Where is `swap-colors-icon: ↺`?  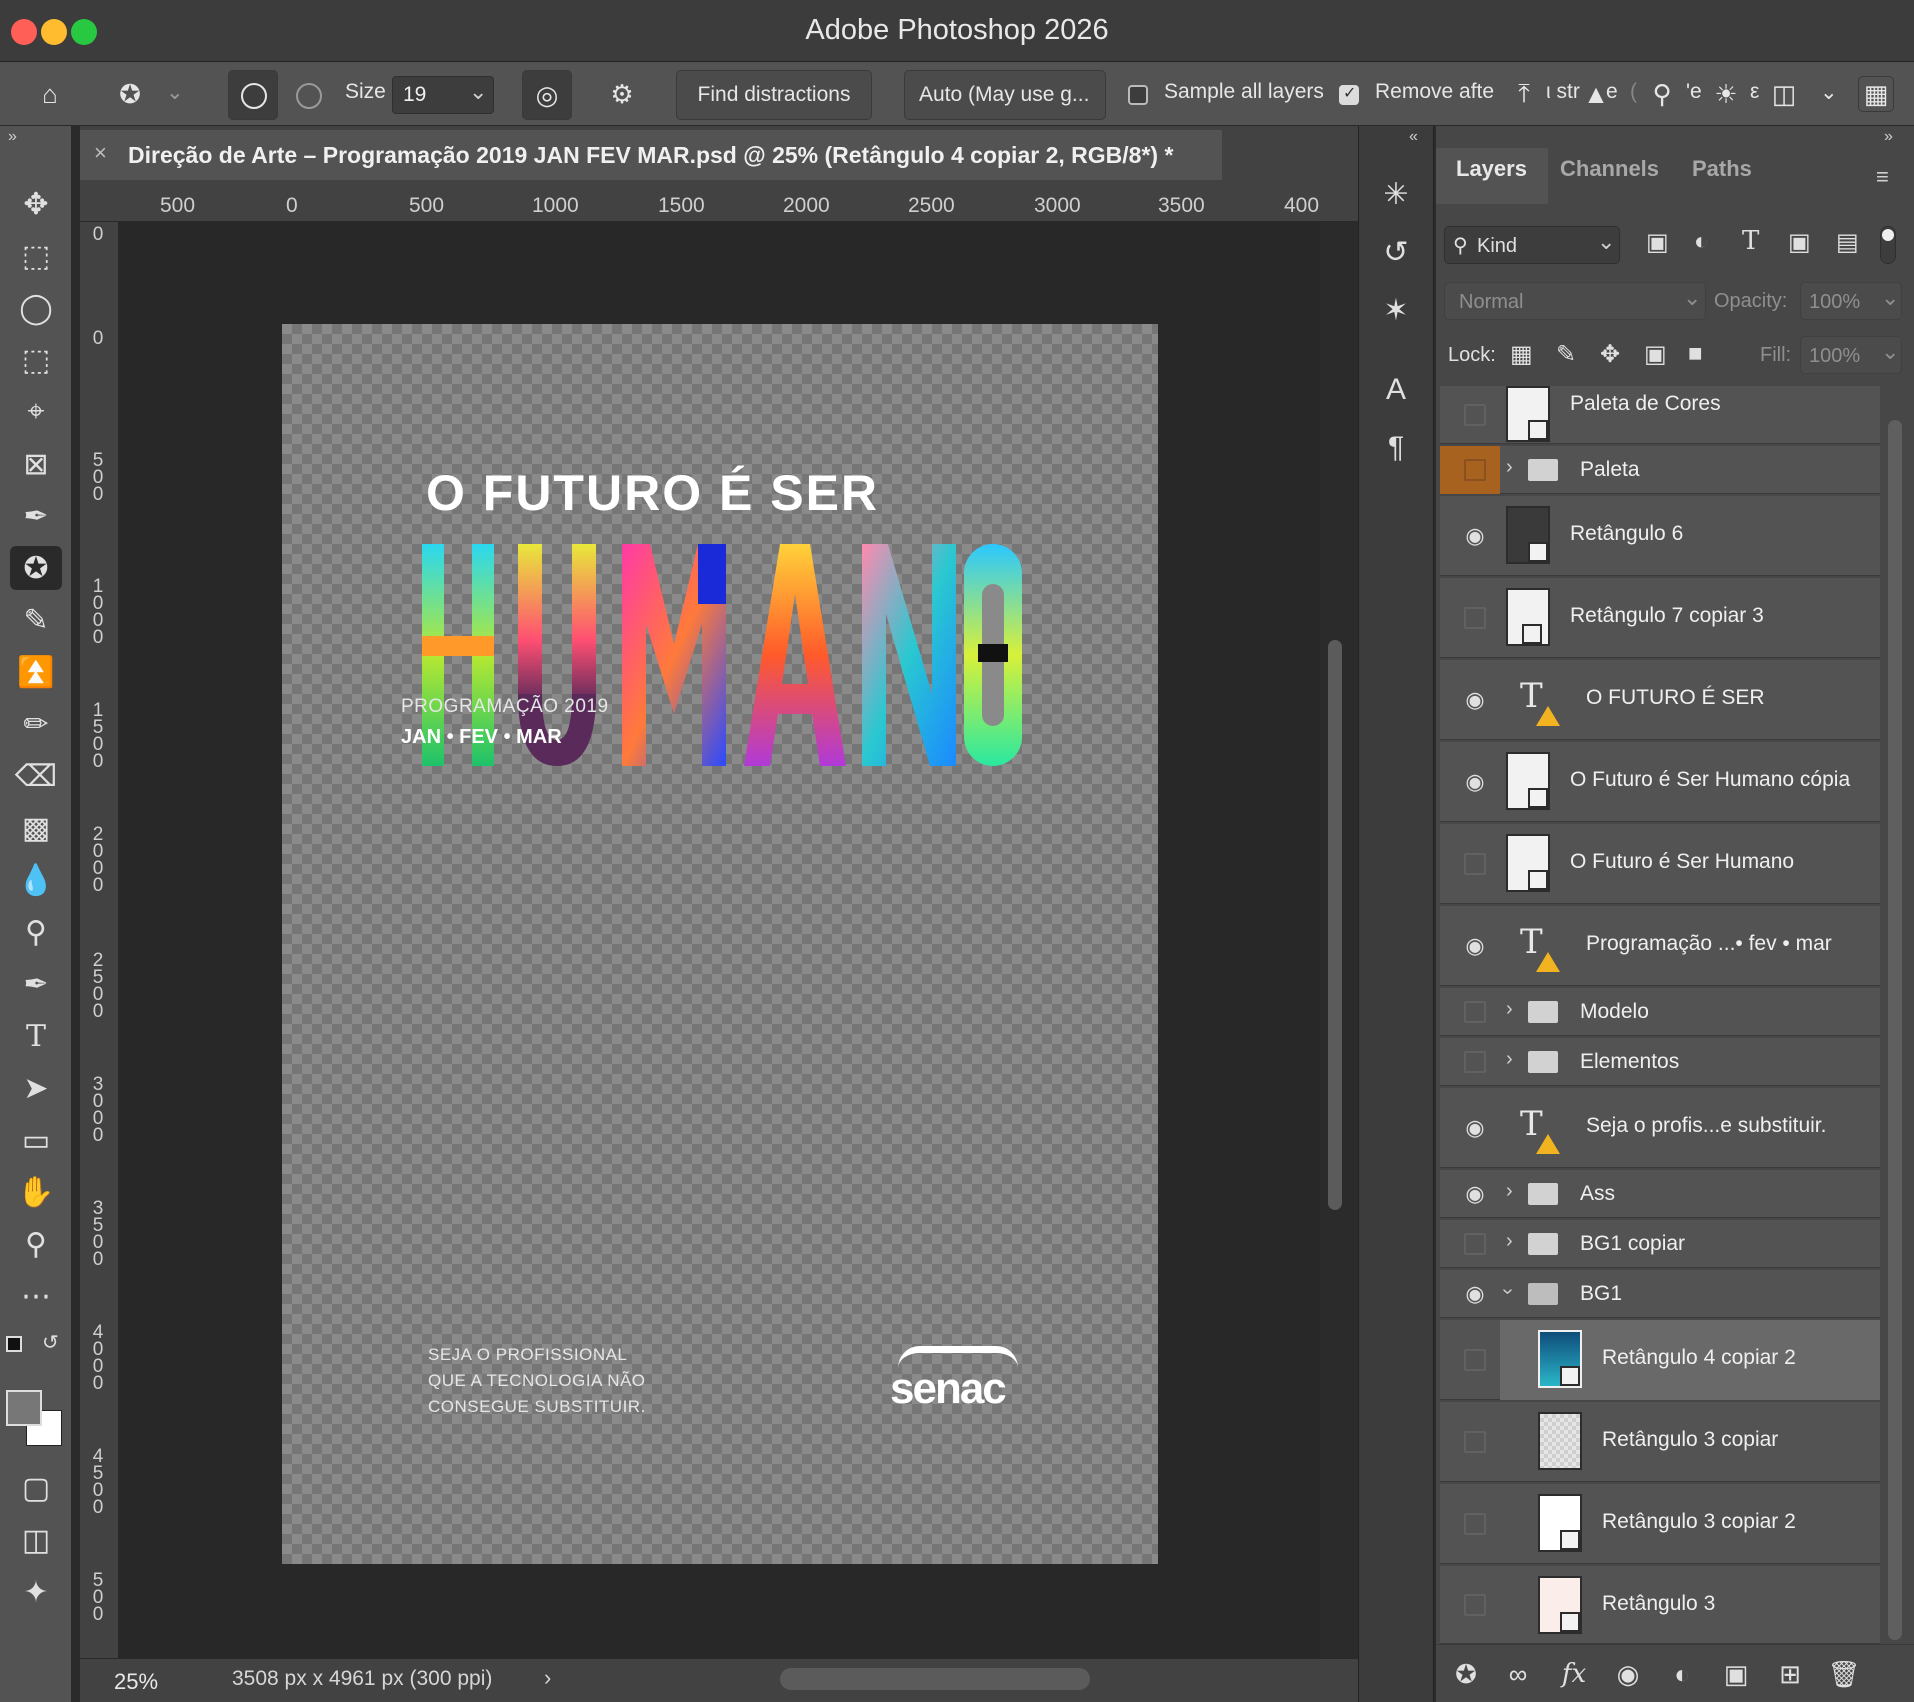
swap-colors-icon: ↺ is located at coordinates (50, 1342).